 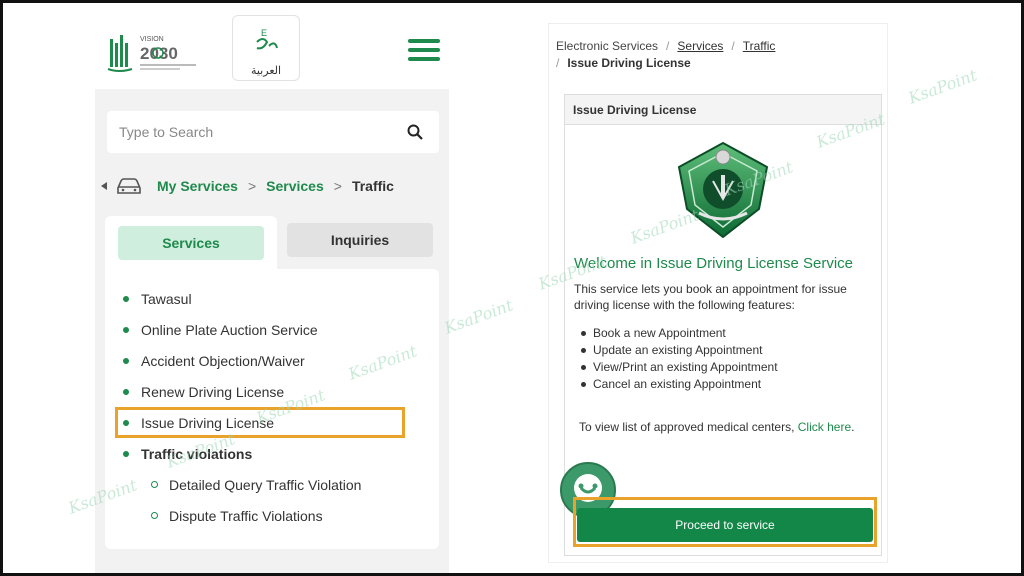 What do you see at coordinates (229, 330) in the screenshot?
I see `service-label: Online Plate Auction Service` at bounding box center [229, 330].